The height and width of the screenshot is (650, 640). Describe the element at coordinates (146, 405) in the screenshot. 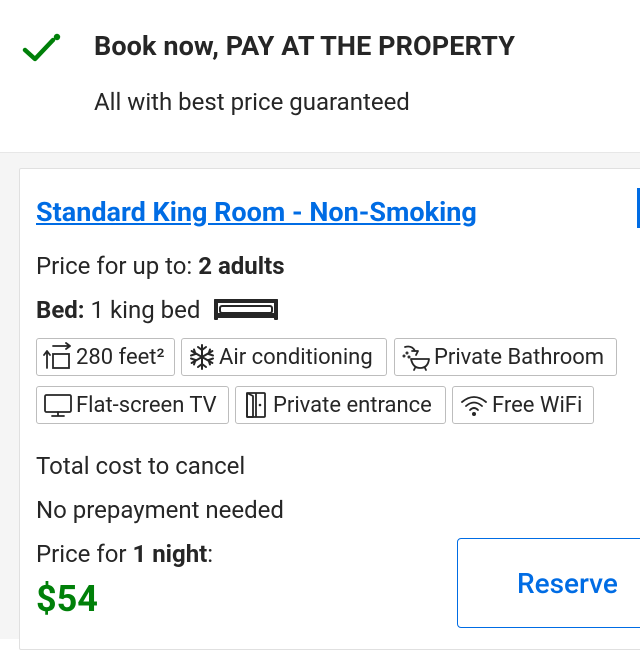

I see `facility-label: Flat-screen TV` at that location.